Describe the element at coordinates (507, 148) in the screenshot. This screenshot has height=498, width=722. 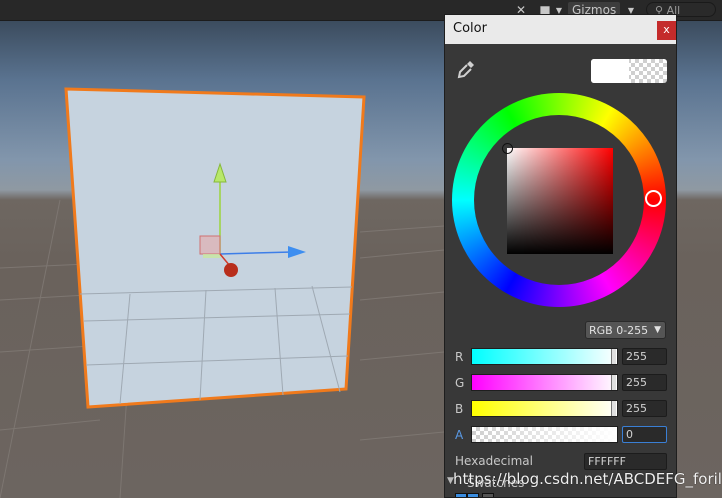
I see `saturation-value-handle` at that location.